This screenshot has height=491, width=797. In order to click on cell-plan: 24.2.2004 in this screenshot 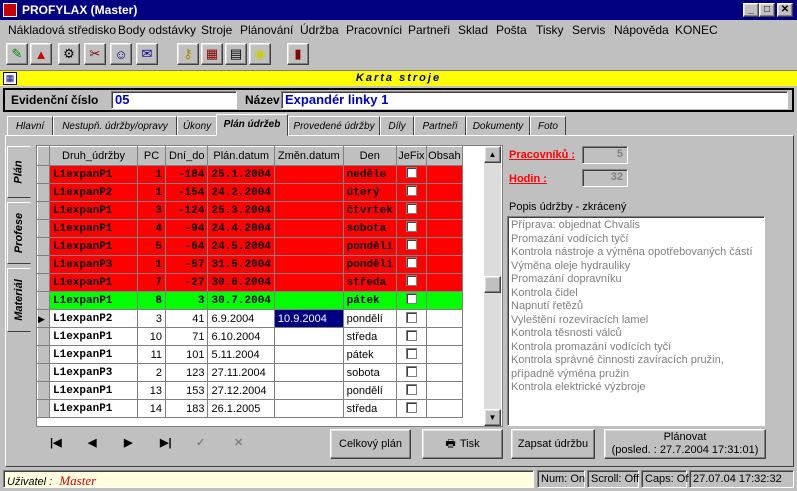, I will do `click(241, 192)`.